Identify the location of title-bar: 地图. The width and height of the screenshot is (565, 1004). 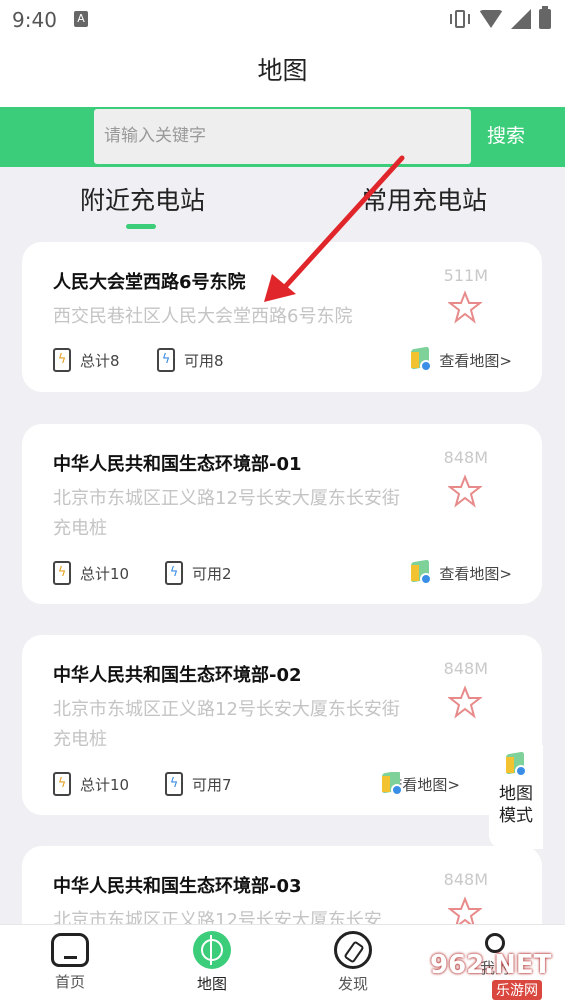
(282, 73).